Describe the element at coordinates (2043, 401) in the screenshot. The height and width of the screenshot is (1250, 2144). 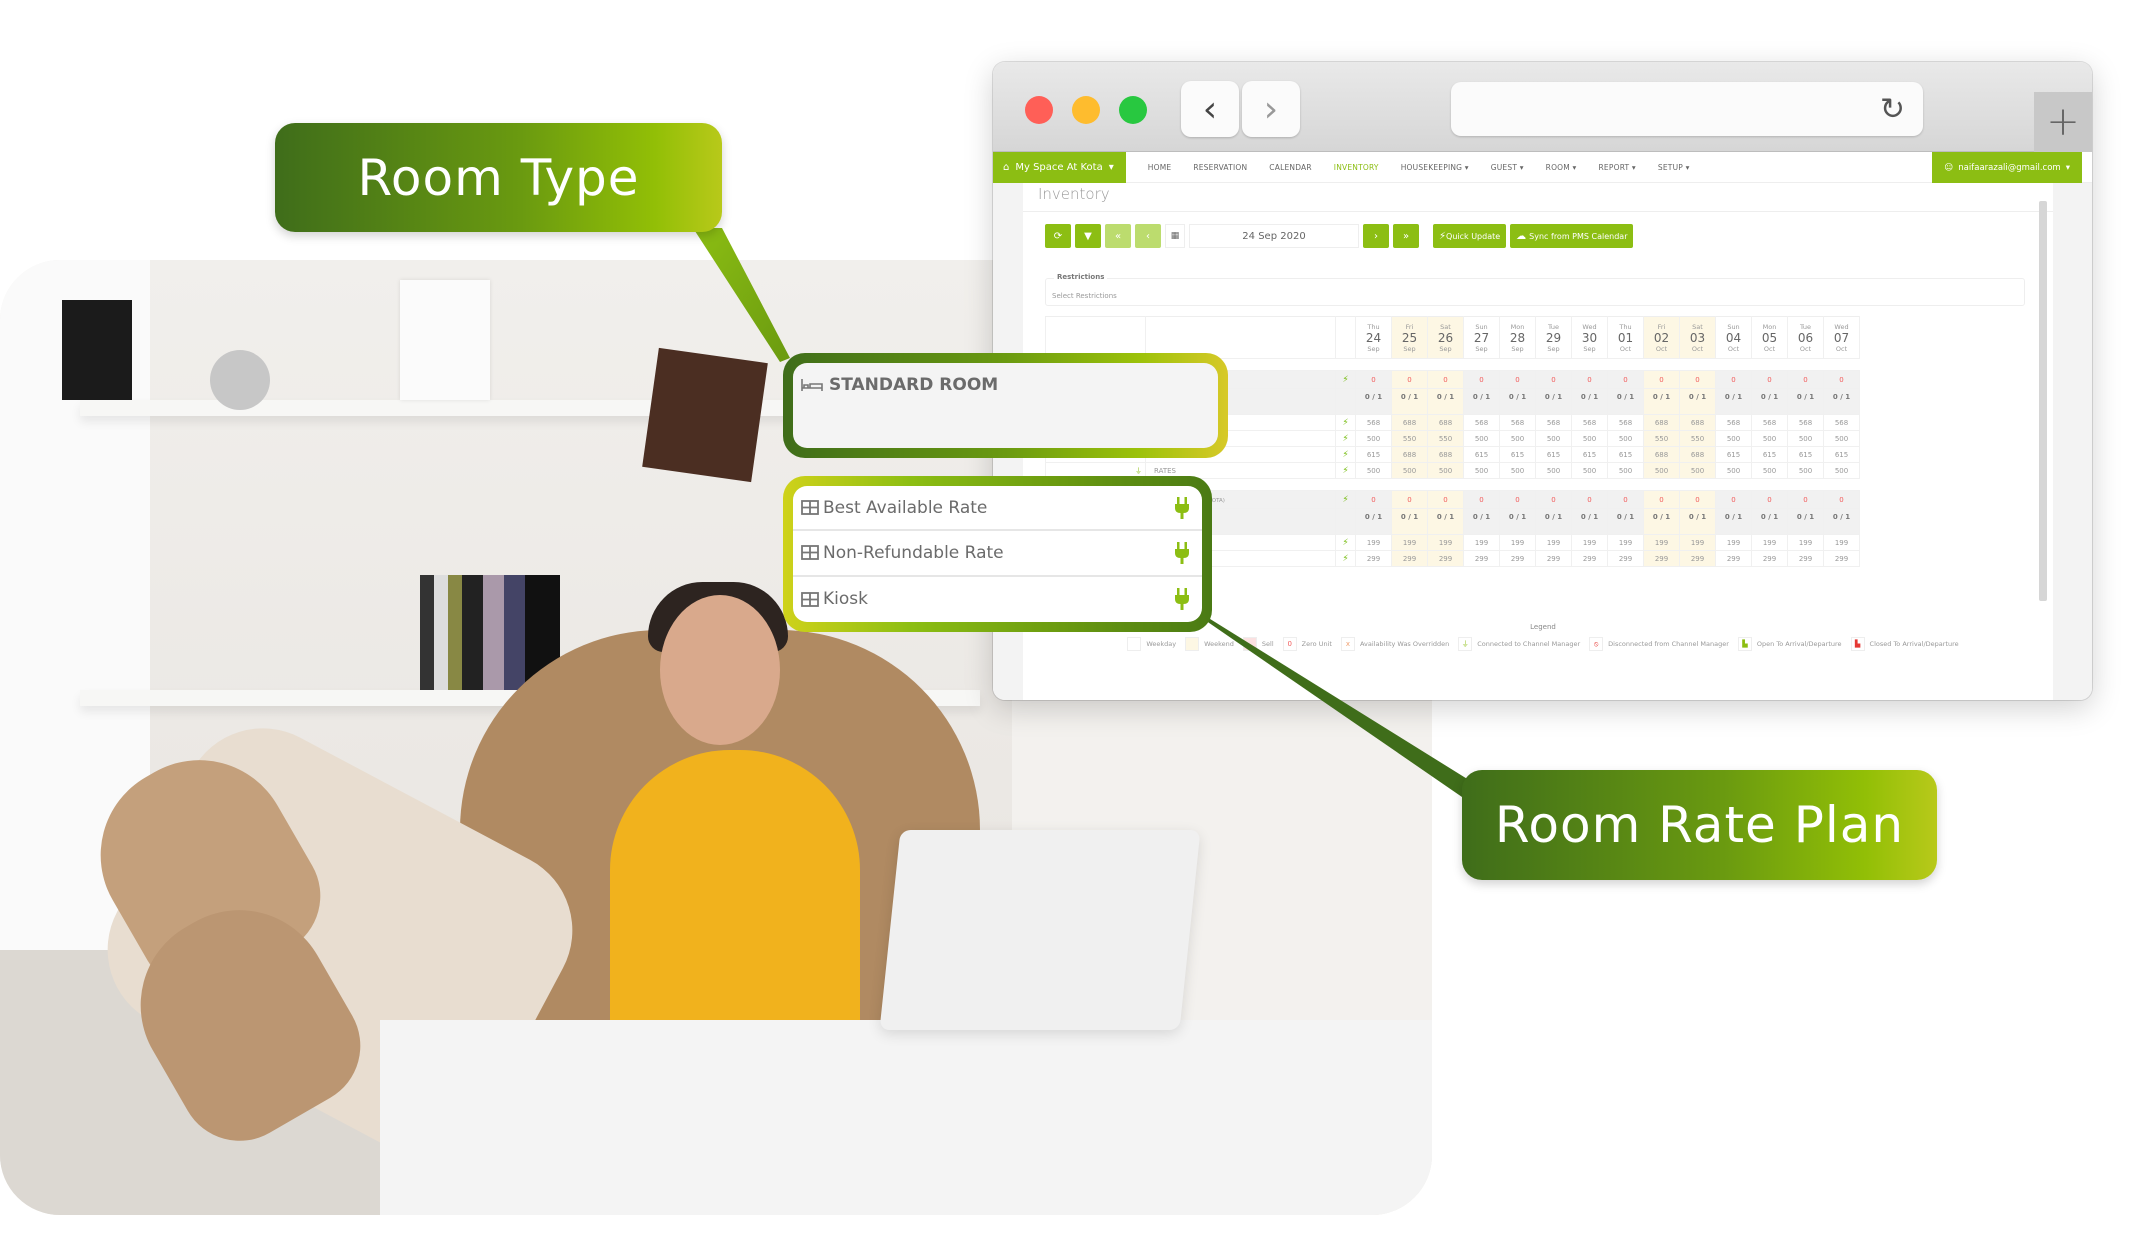
I see `vertical-scrollbar` at that location.